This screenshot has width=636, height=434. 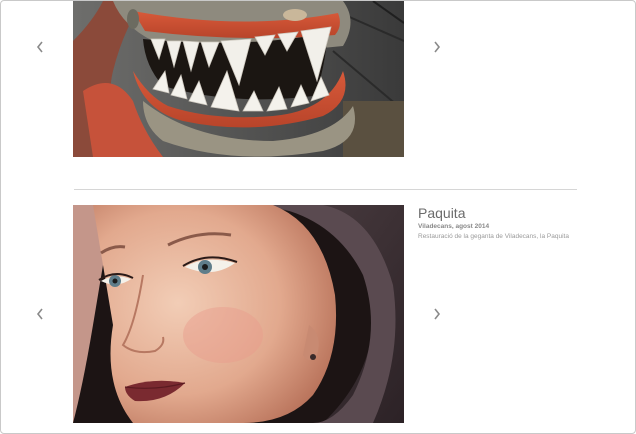 What do you see at coordinates (325, 189) in the screenshot?
I see `slide-divider` at bounding box center [325, 189].